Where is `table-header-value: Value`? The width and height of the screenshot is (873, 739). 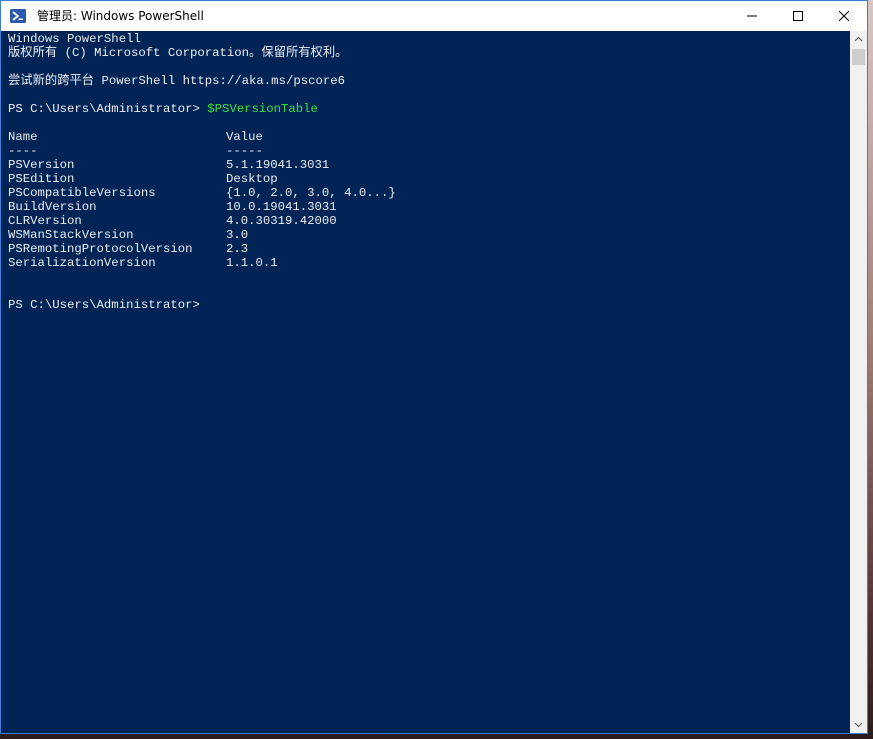
table-header-value: Value is located at coordinates (244, 137).